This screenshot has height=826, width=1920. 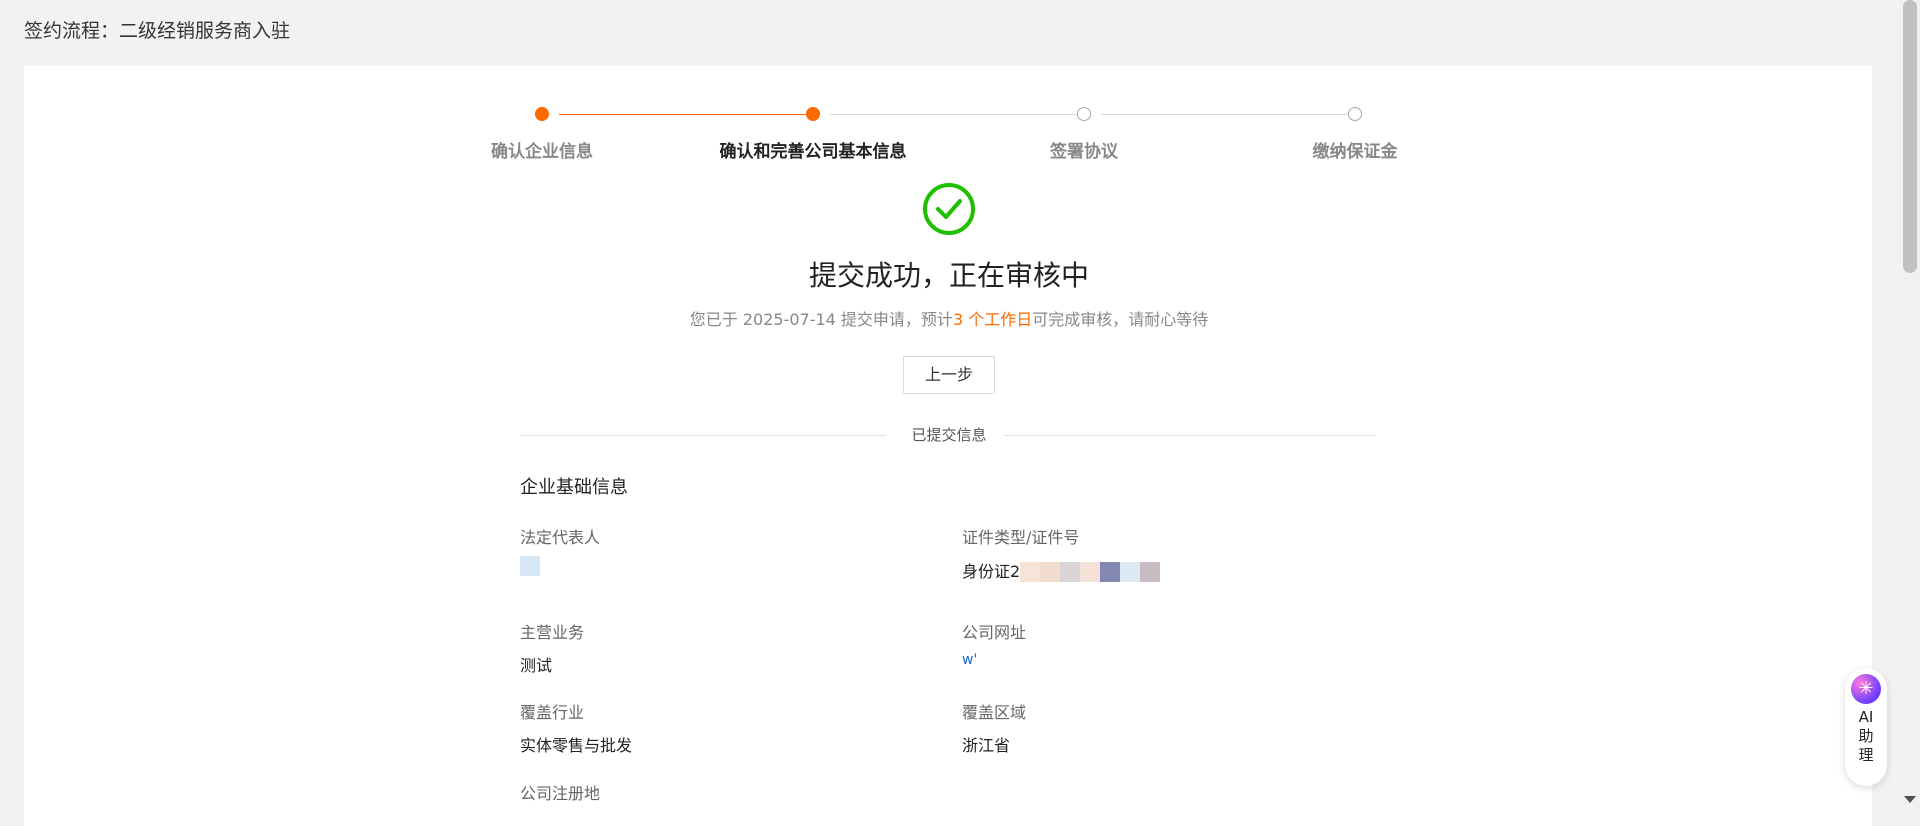 What do you see at coordinates (1910, 799) in the screenshot?
I see `scroll-down-arrow-icon` at bounding box center [1910, 799].